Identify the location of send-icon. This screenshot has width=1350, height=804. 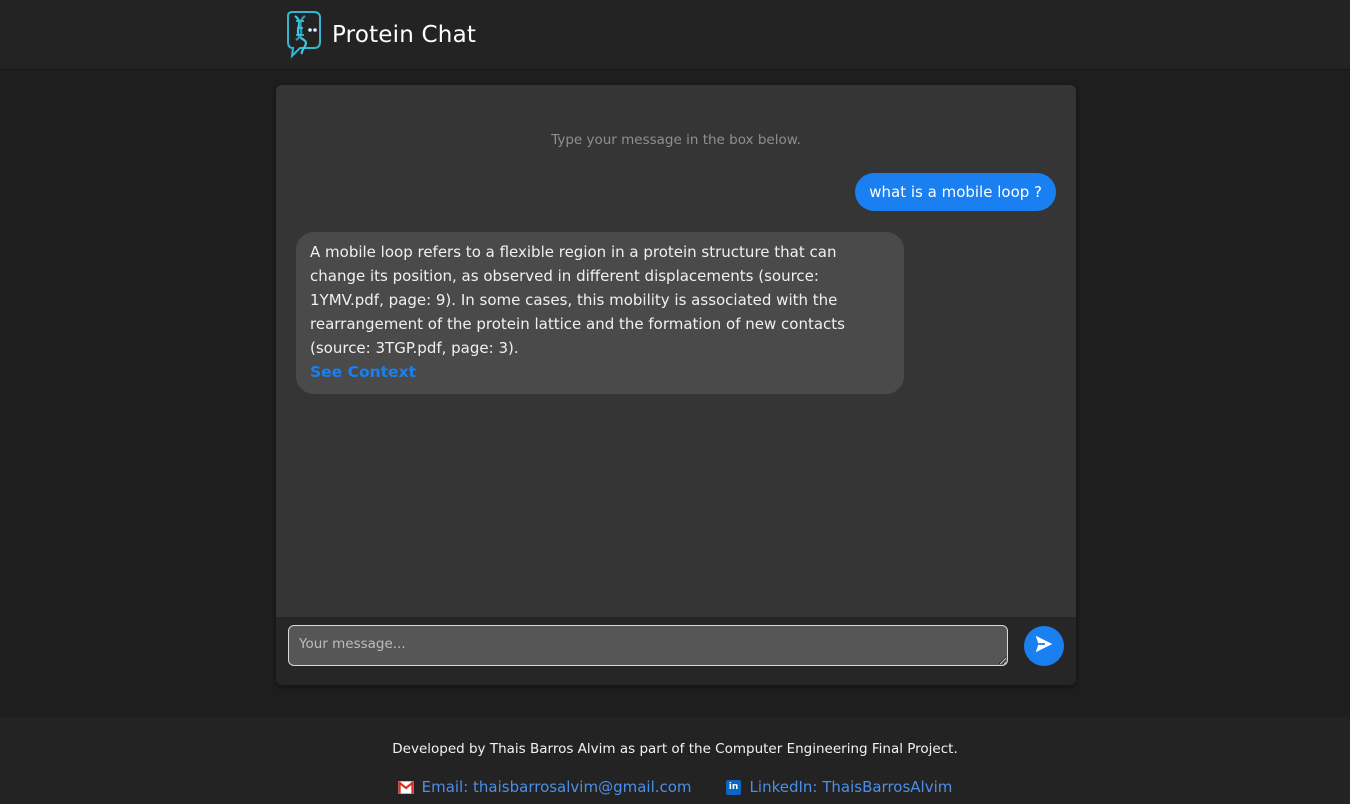
(1044, 646).